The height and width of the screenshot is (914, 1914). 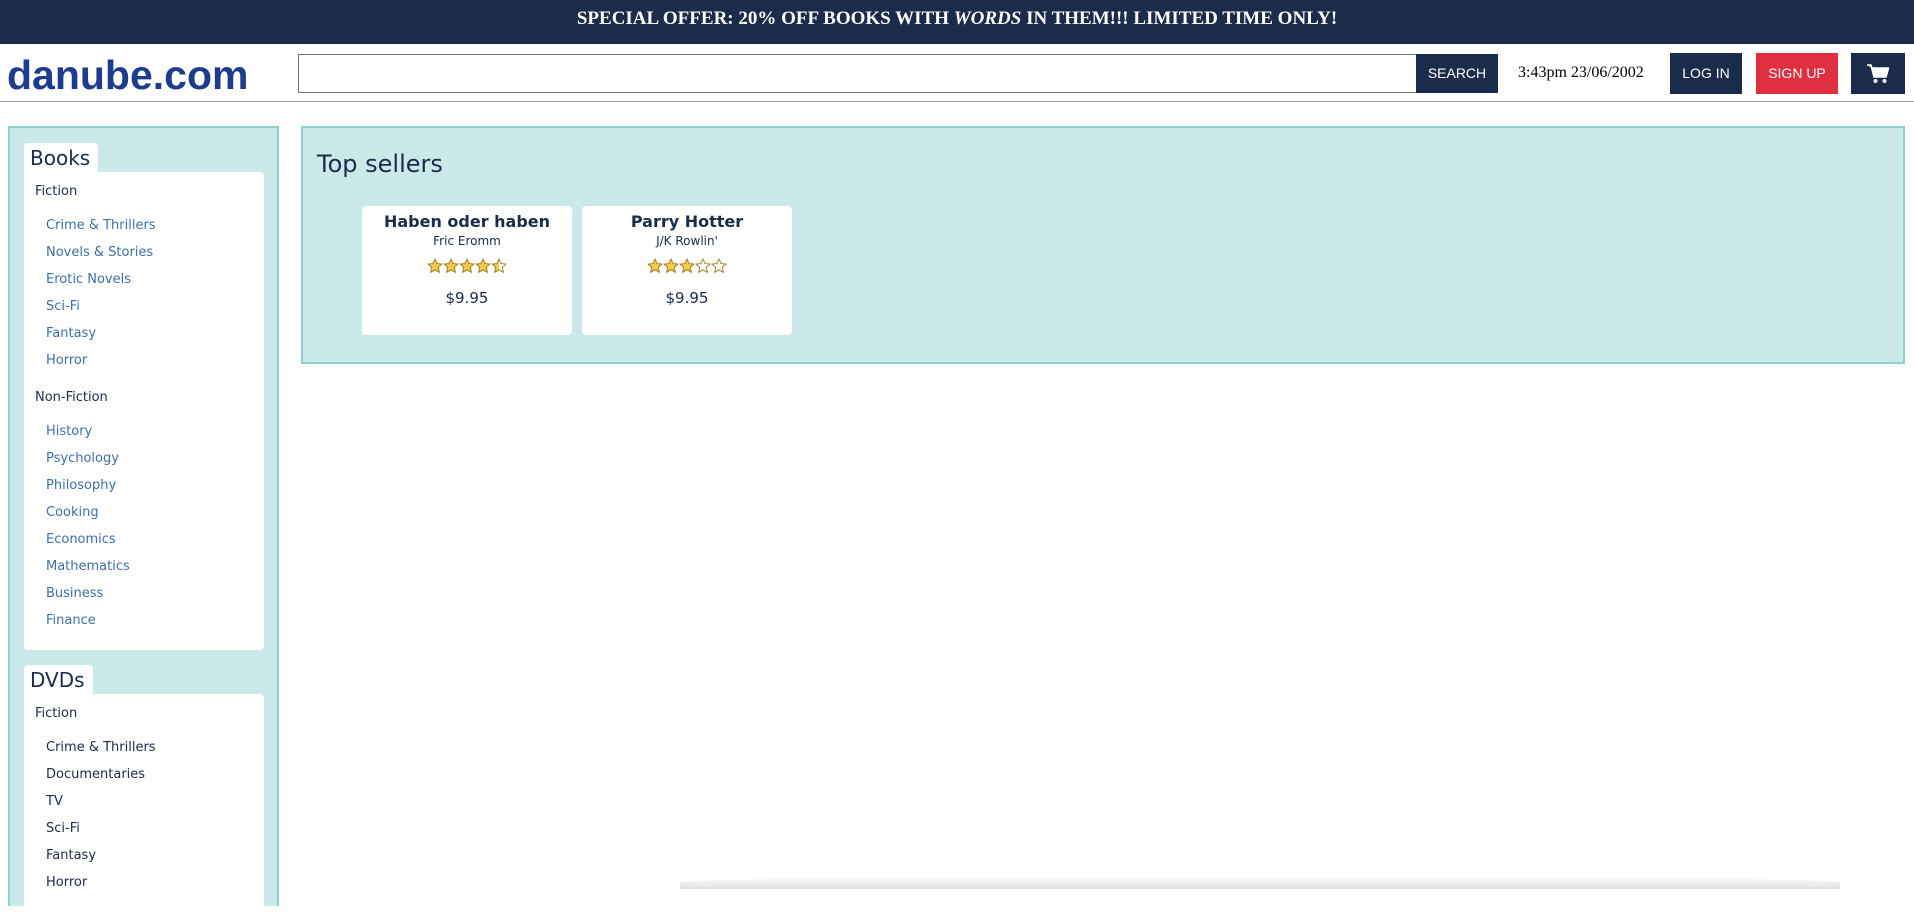 I want to click on login-button: LOG IN, so click(x=1706, y=73).